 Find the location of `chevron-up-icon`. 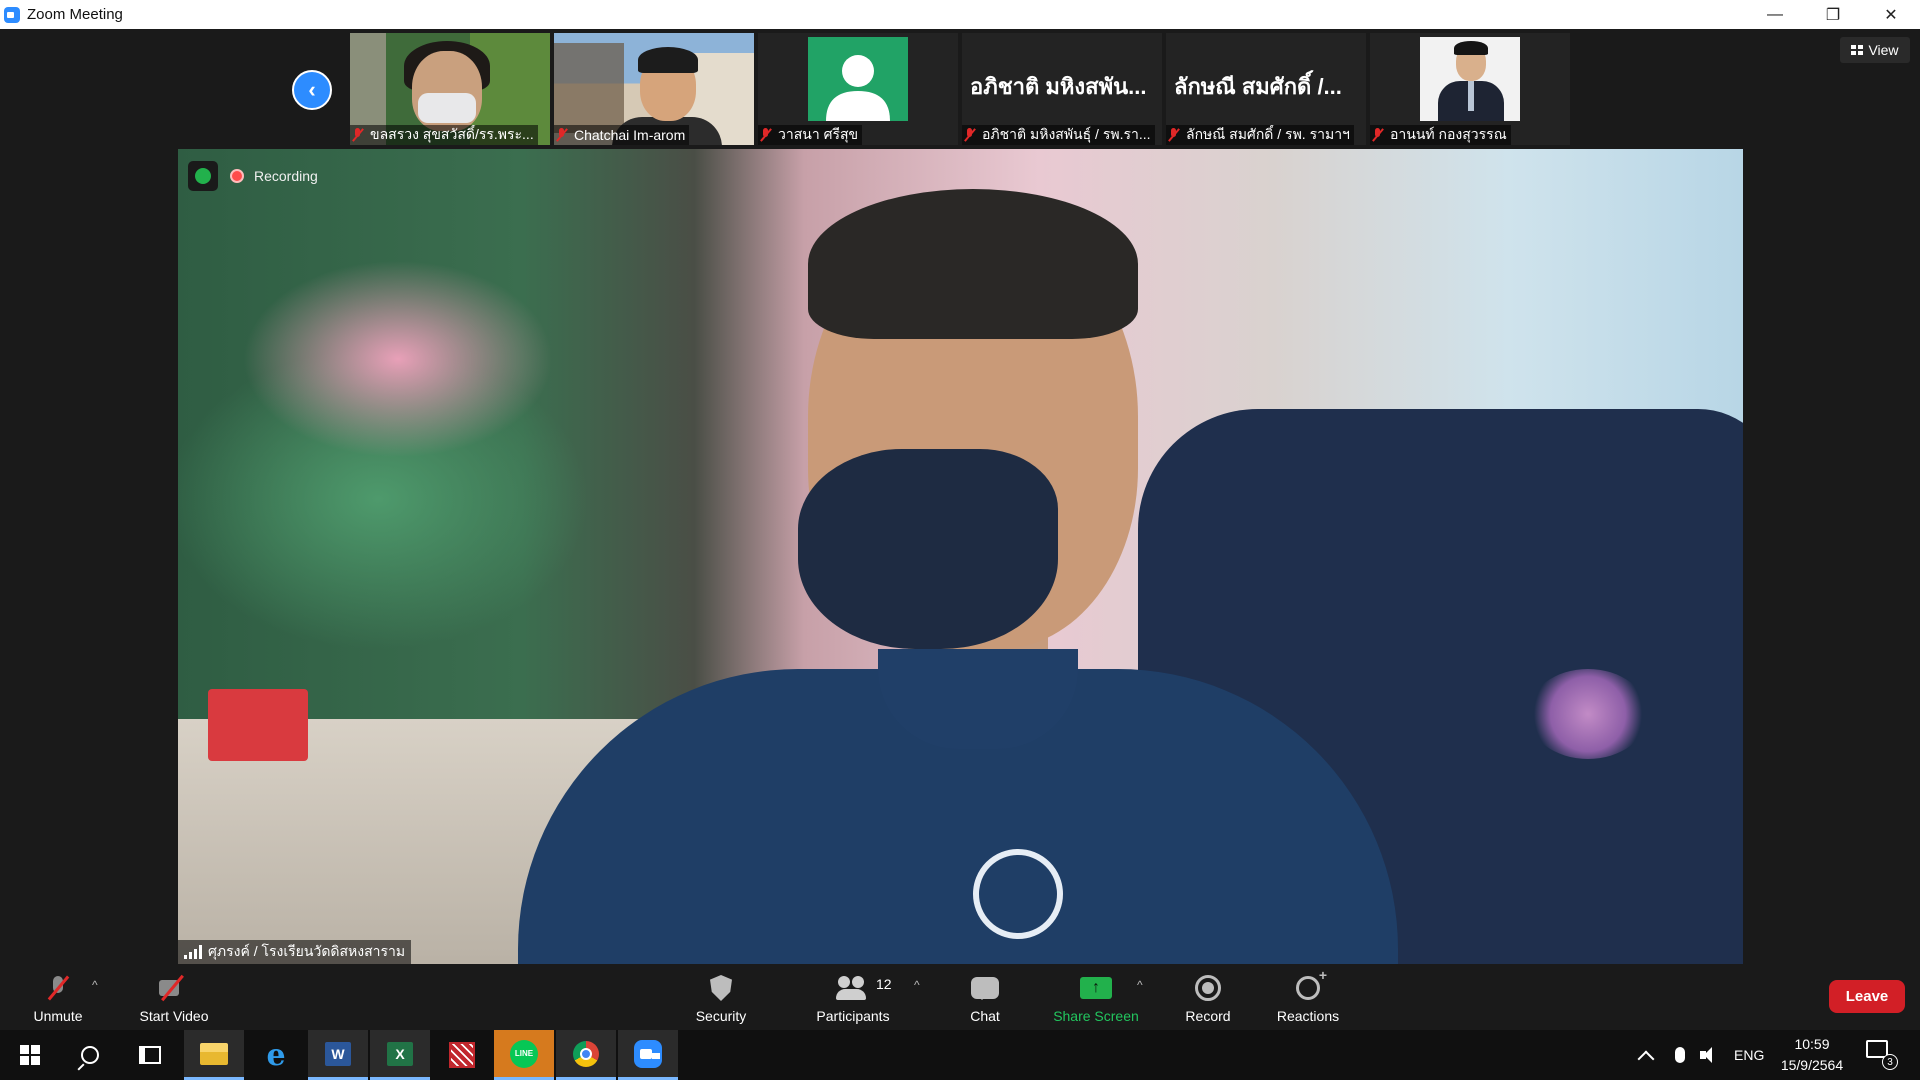

chevron-up-icon is located at coordinates (1646, 1059).